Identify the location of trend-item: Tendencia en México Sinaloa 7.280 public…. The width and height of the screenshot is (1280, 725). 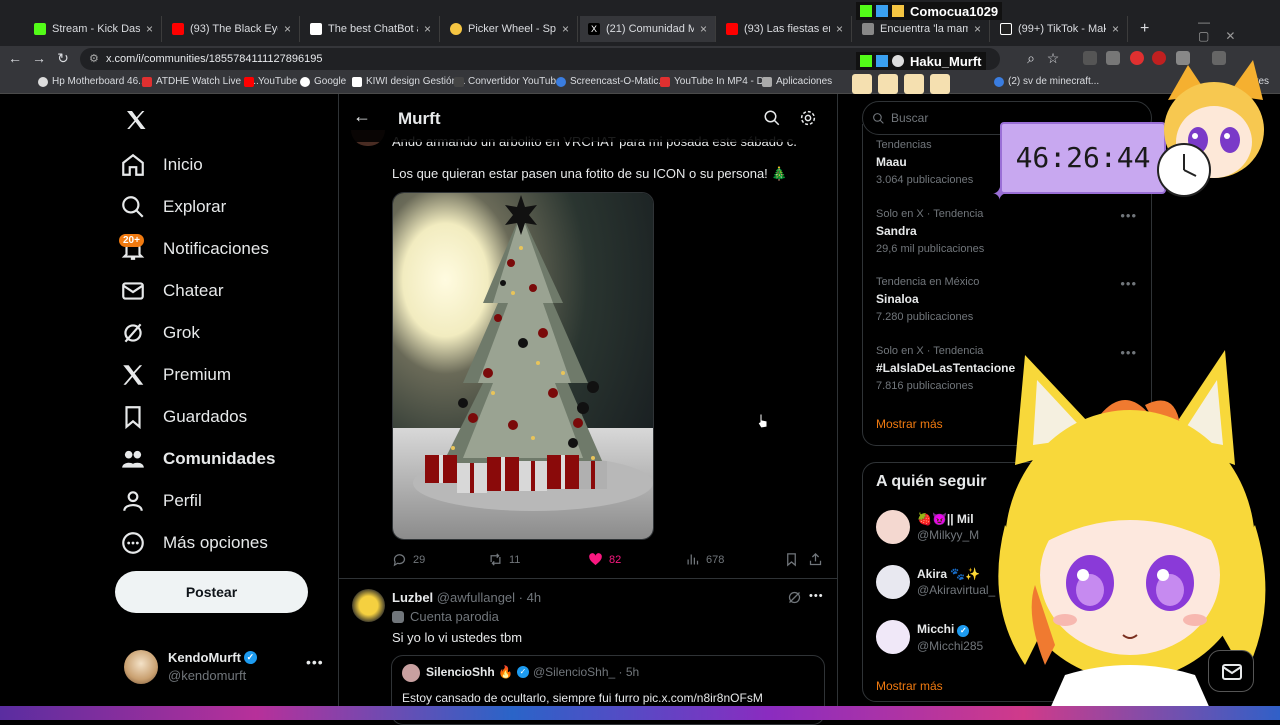
(1006, 299).